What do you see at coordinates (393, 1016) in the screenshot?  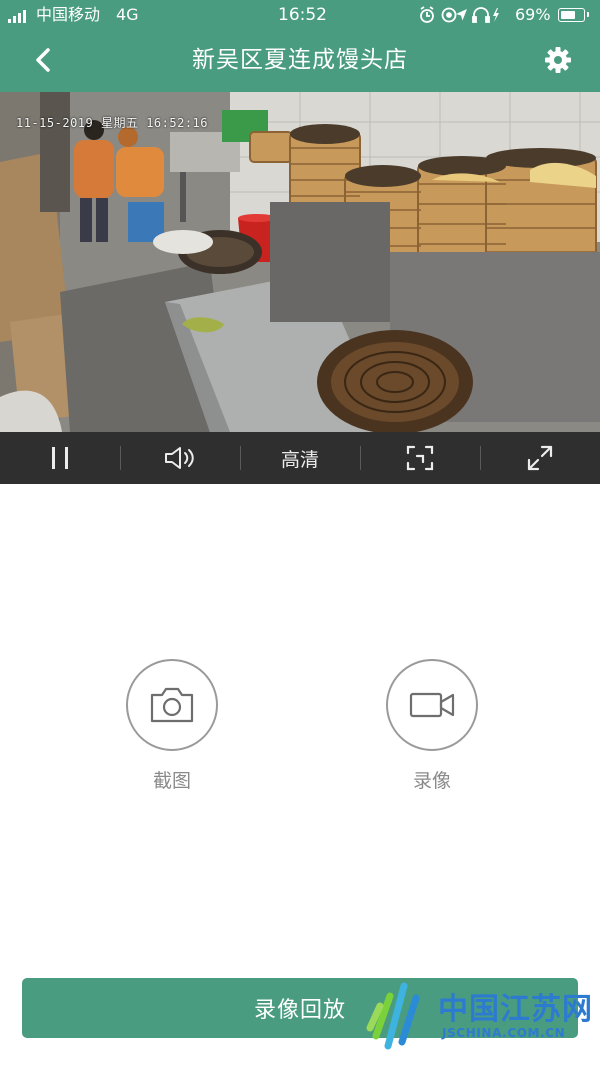 I see `watermark-stripes-icon` at bounding box center [393, 1016].